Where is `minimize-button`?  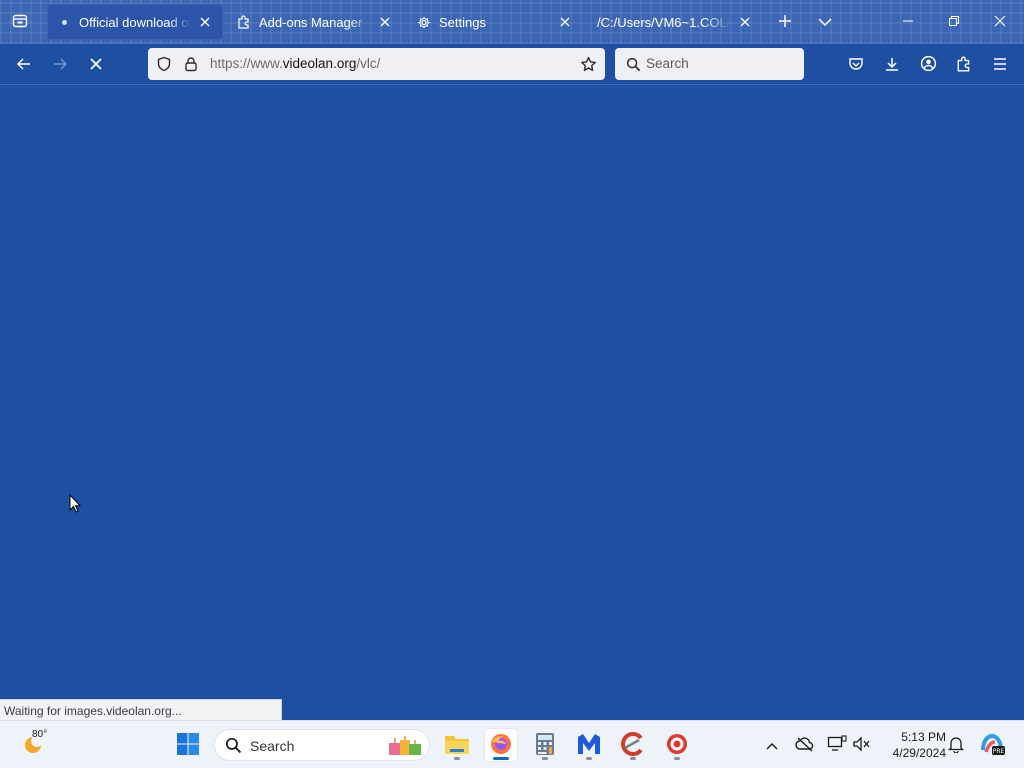
minimize-button is located at coordinates (908, 22).